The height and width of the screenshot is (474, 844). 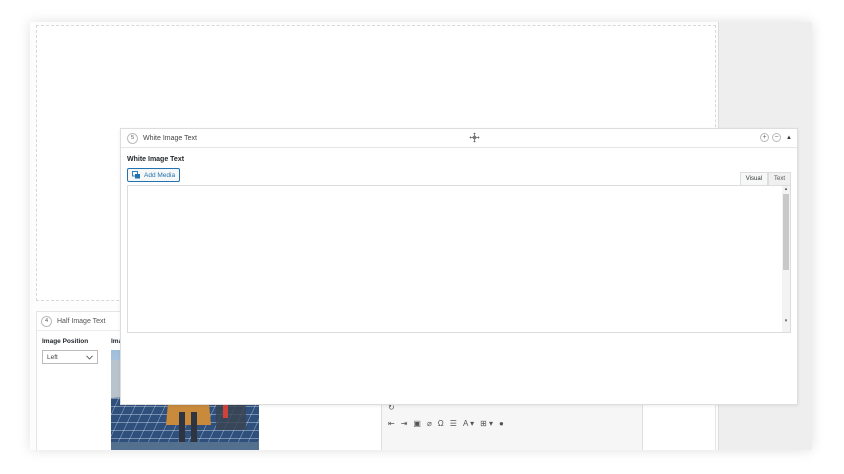 I want to click on panel-number-badge: 5, so click(x=132, y=138).